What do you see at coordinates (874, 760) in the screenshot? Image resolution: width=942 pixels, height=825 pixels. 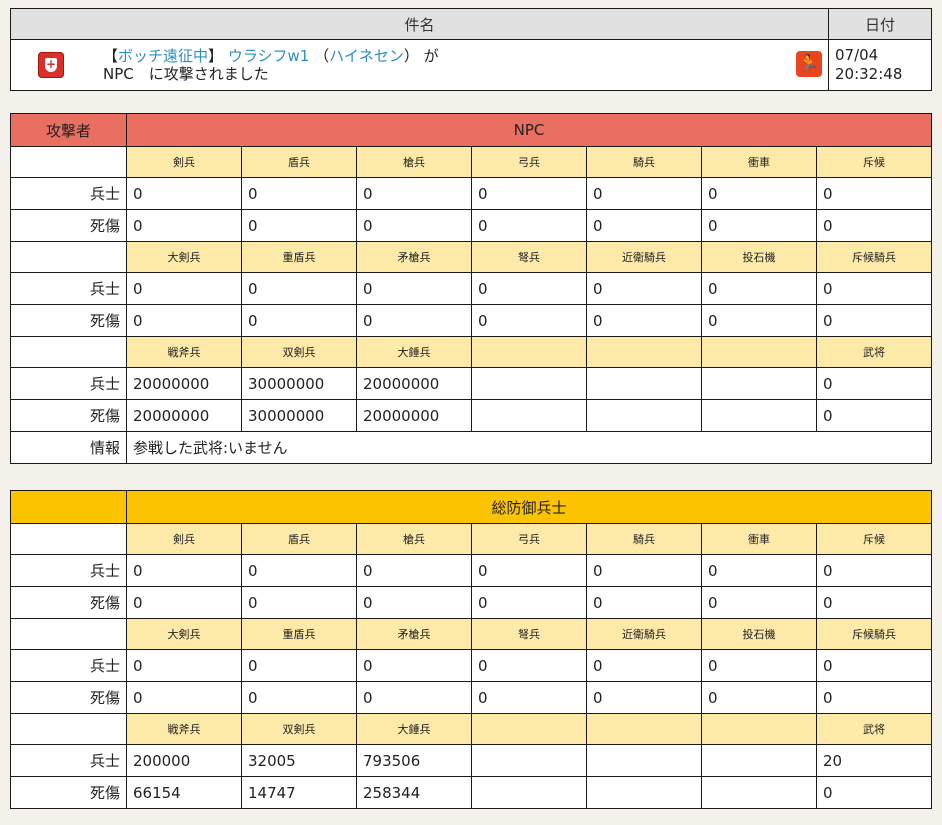 I see `soldier-count: 20` at bounding box center [874, 760].